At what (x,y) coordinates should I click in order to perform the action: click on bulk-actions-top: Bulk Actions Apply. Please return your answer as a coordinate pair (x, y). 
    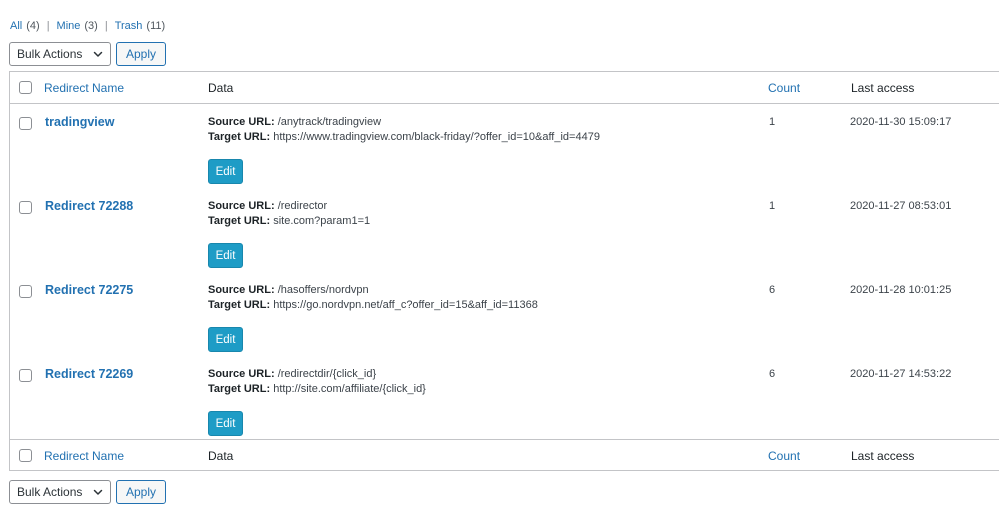
    Looking at the image, I should click on (88, 54).